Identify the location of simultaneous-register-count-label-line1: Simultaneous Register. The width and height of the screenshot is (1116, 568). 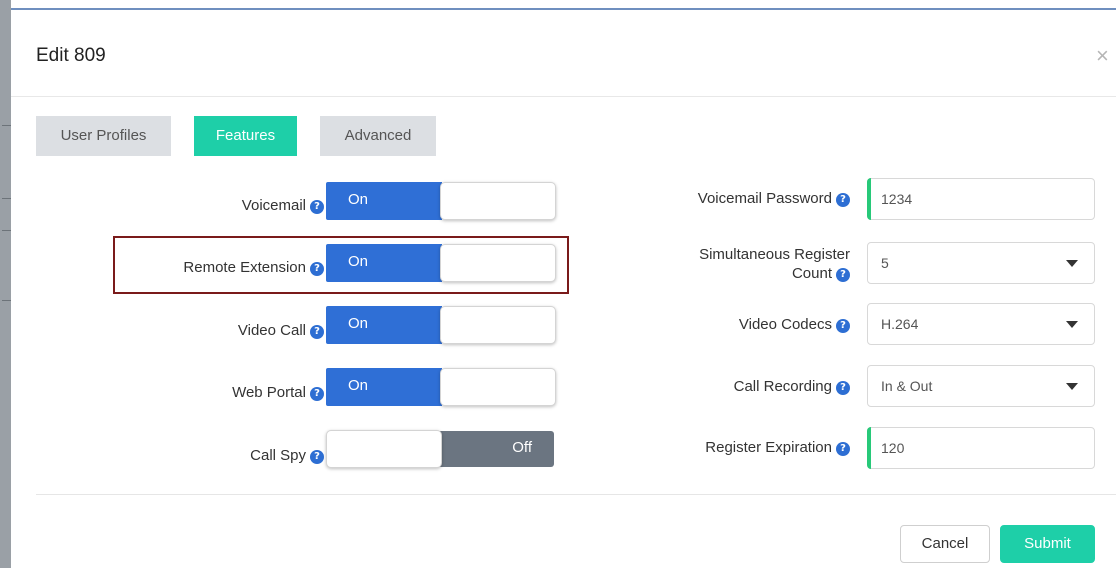
(774, 254).